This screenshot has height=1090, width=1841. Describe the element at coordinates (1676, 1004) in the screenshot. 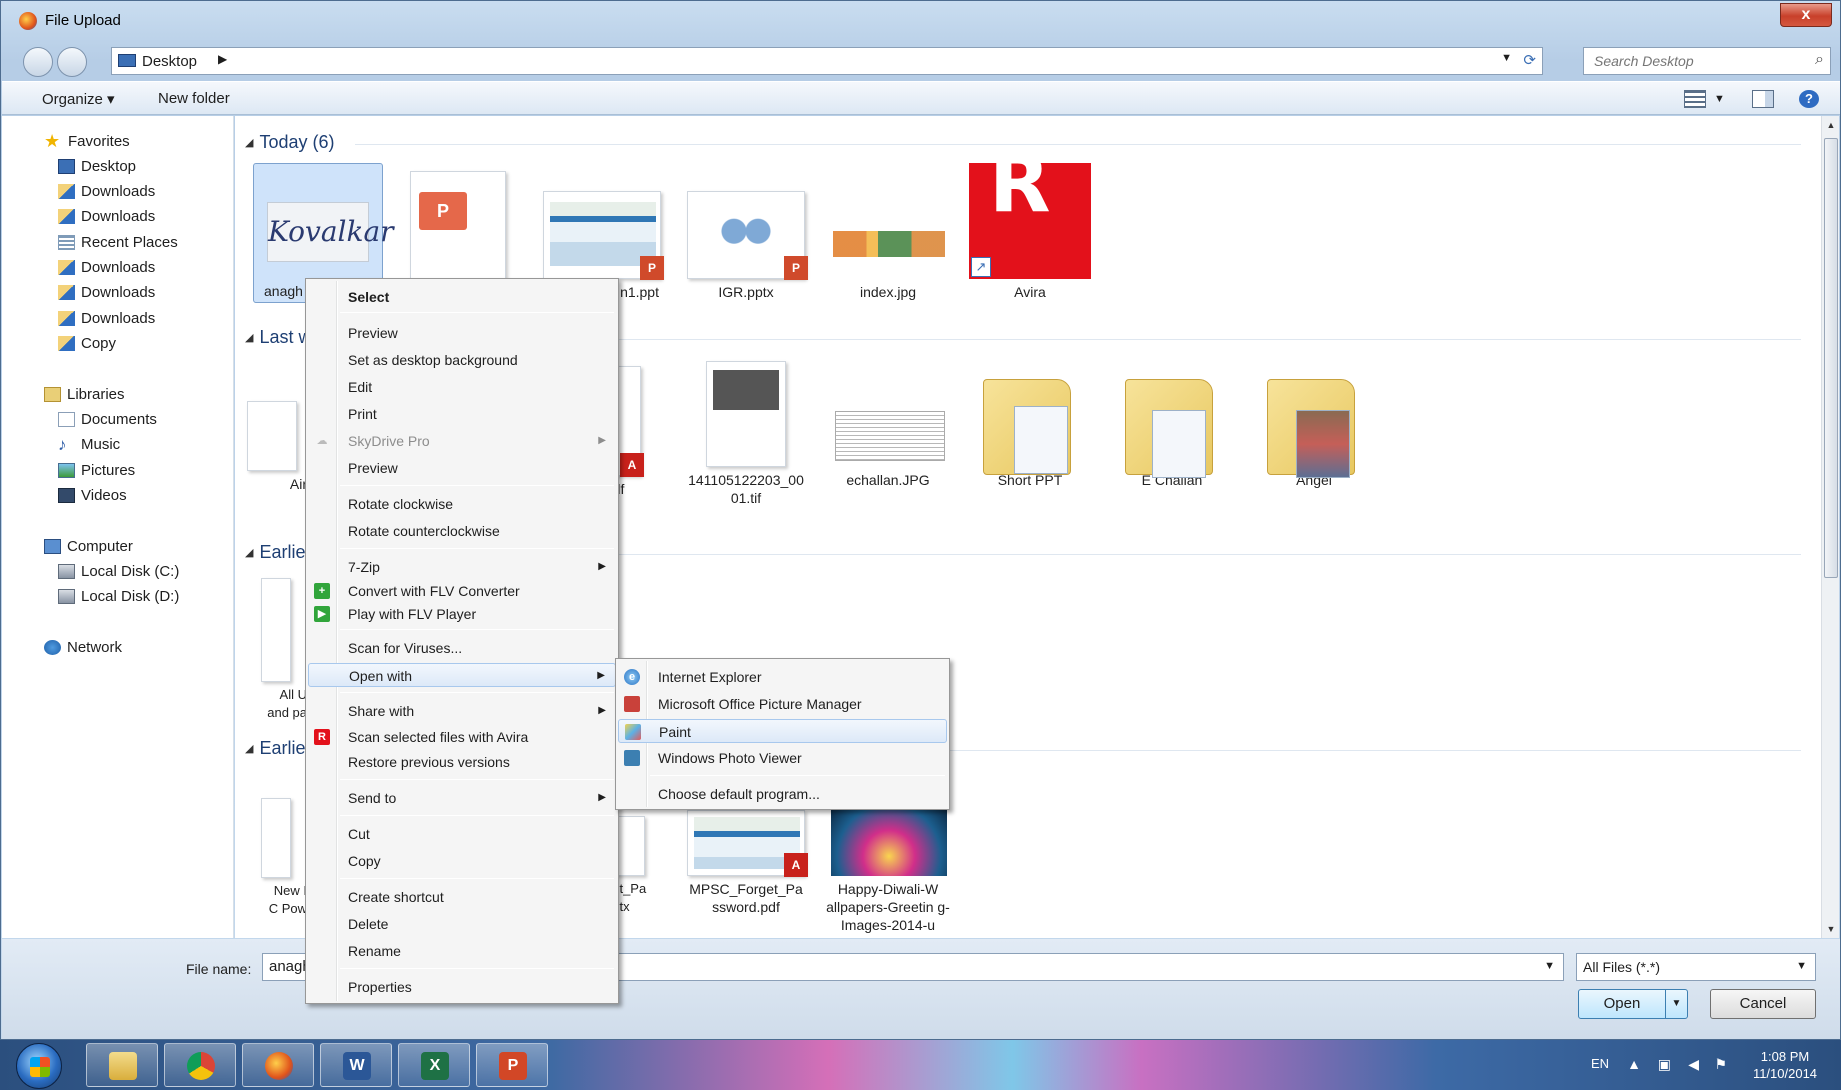

I see `open-dropdown-icon: ▼` at that location.